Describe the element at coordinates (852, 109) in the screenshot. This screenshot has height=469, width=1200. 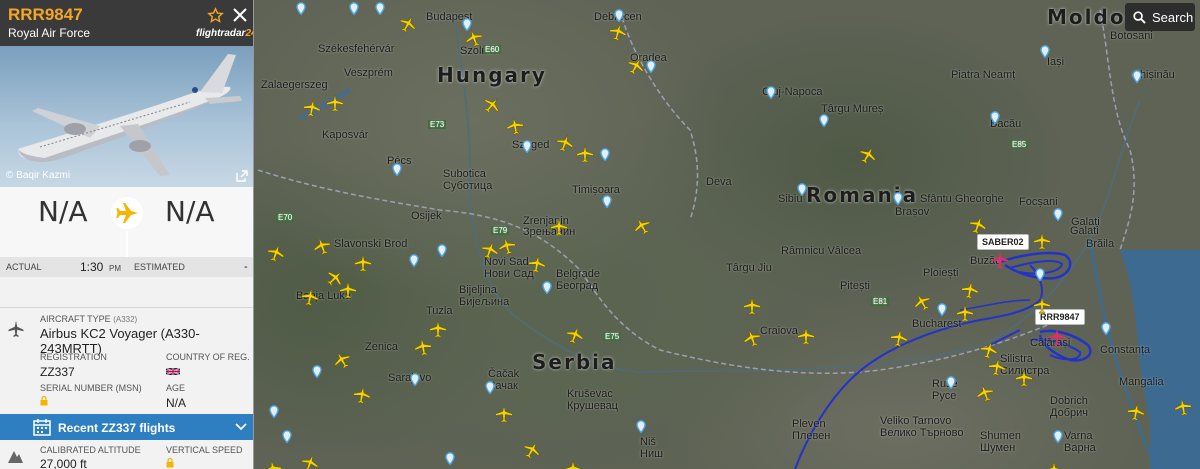
I see `city-label: Târgu Mureș` at that location.